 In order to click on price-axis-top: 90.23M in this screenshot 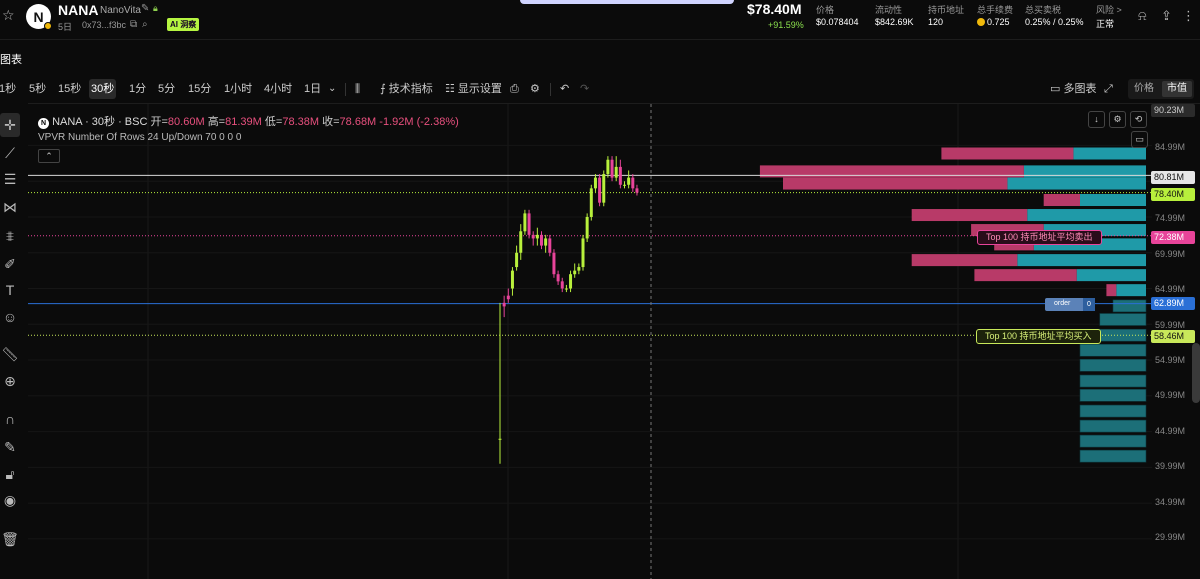, I will do `click(1173, 110)`.